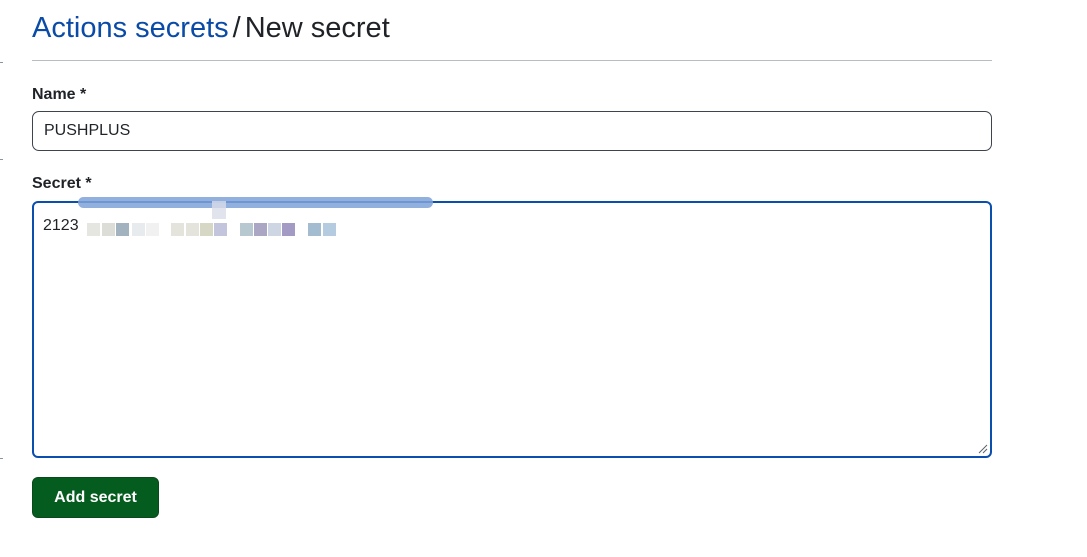 The width and height of the screenshot is (1087, 557). What do you see at coordinates (95, 497) in the screenshot?
I see `add-secret-button: Add secret` at bounding box center [95, 497].